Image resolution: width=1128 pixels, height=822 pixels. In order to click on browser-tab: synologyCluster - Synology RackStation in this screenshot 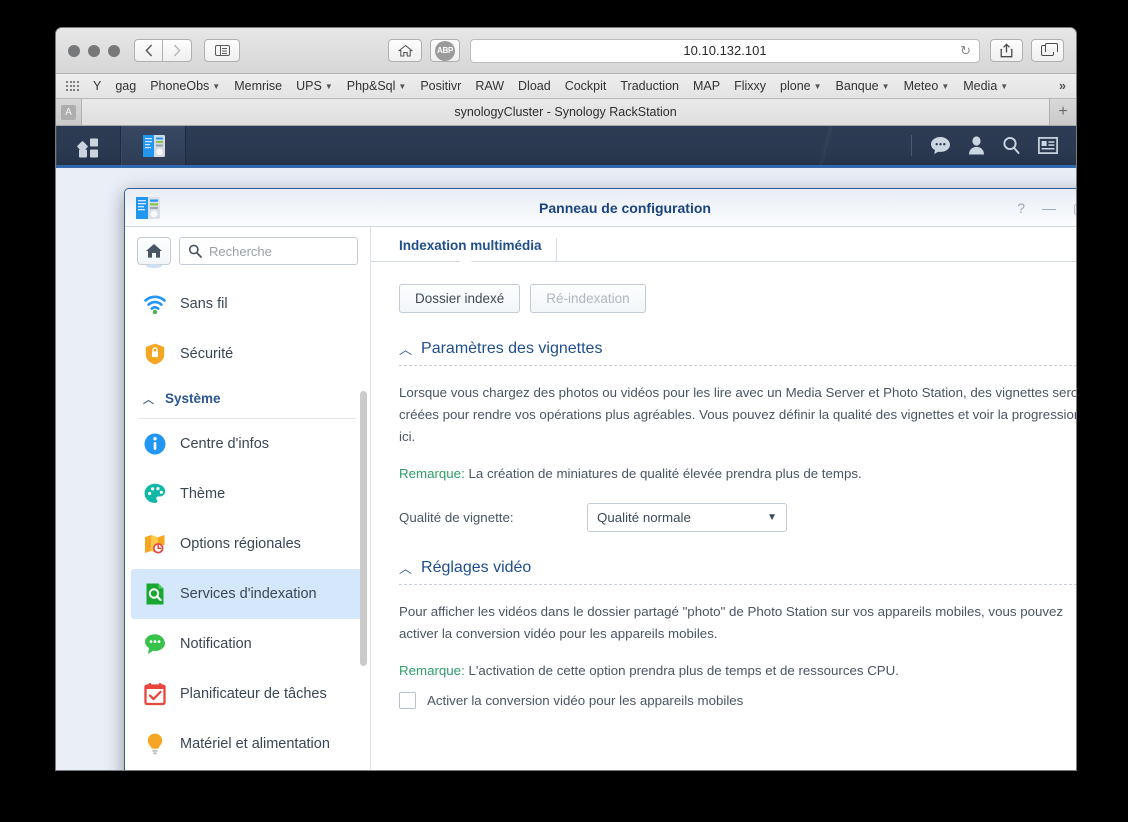, I will do `click(566, 112)`.